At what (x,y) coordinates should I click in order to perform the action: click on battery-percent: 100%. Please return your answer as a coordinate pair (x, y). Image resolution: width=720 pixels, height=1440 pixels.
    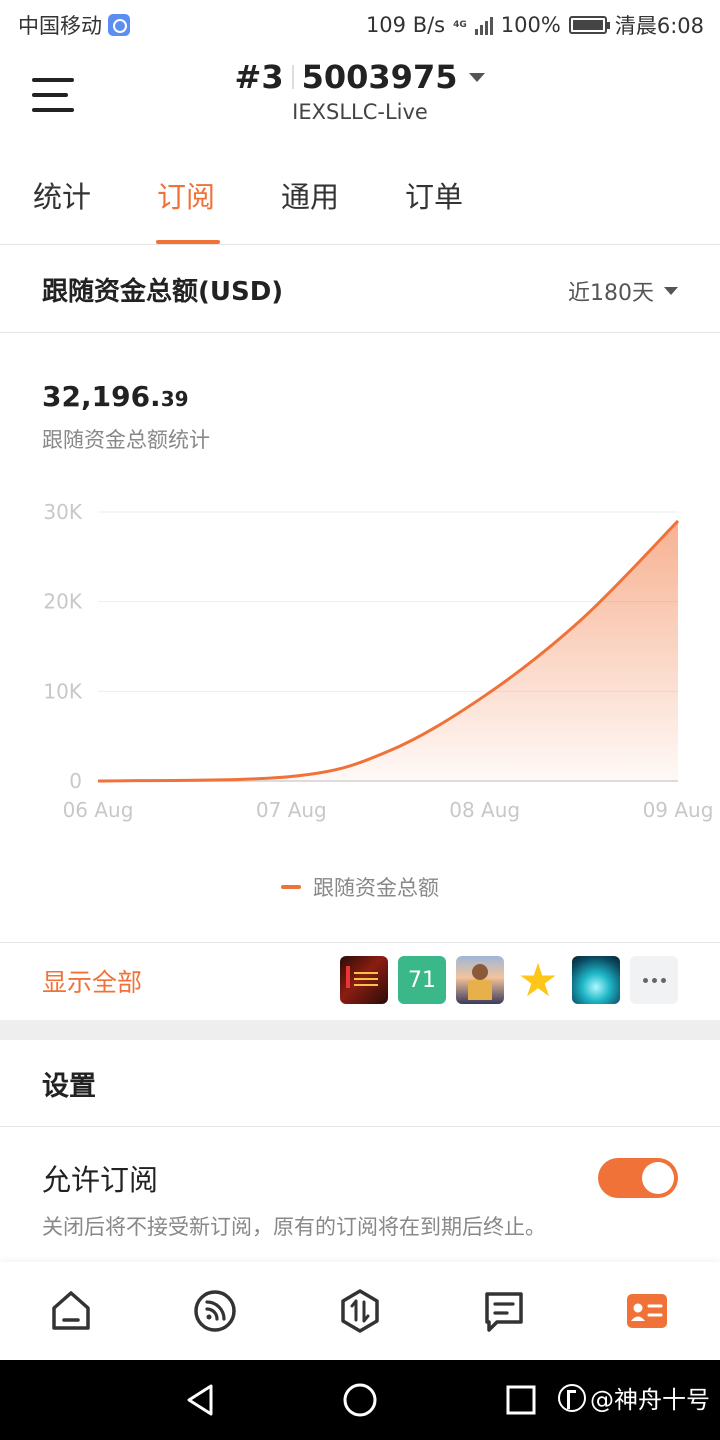
    Looking at the image, I should click on (530, 25).